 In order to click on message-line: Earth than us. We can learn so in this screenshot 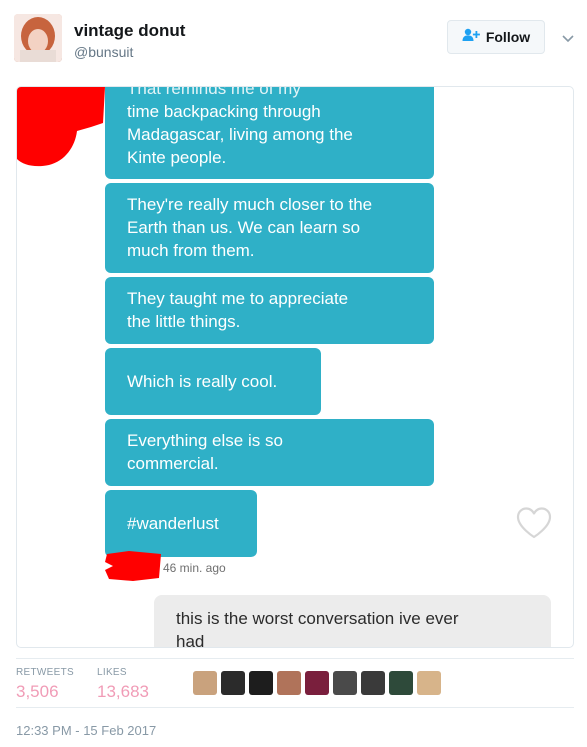, I will do `click(244, 227)`.